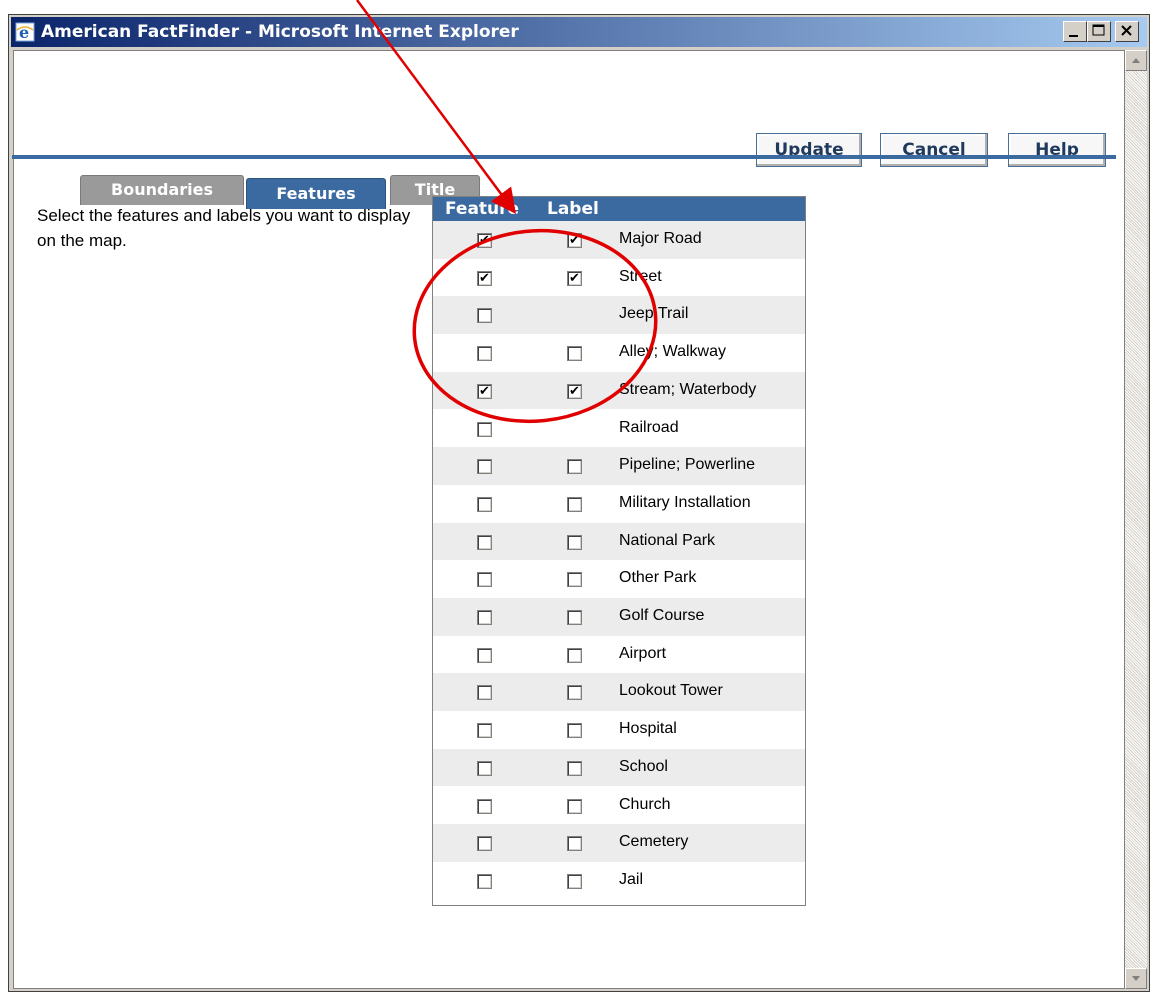 The width and height of the screenshot is (1156, 994). Describe the element at coordinates (1136, 519) in the screenshot. I see `vertical-scrollbar` at that location.